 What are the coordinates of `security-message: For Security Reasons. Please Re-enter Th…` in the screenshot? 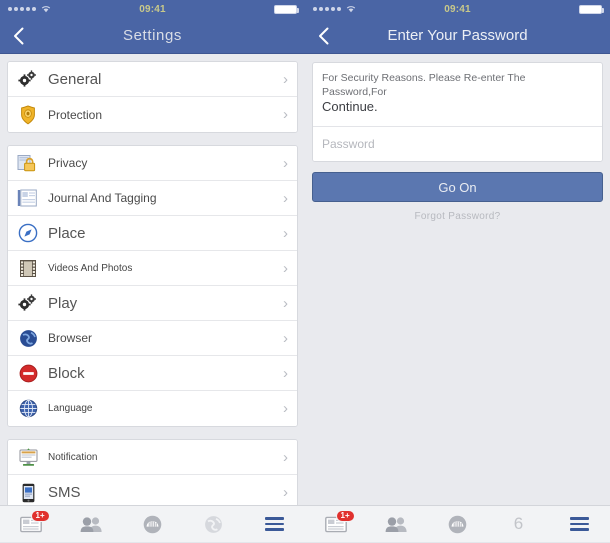 It's located at (457, 95).